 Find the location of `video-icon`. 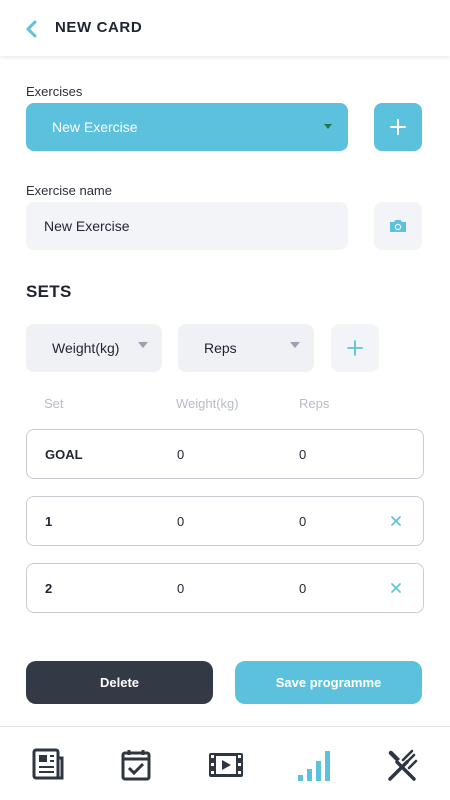

video-icon is located at coordinates (226, 765).